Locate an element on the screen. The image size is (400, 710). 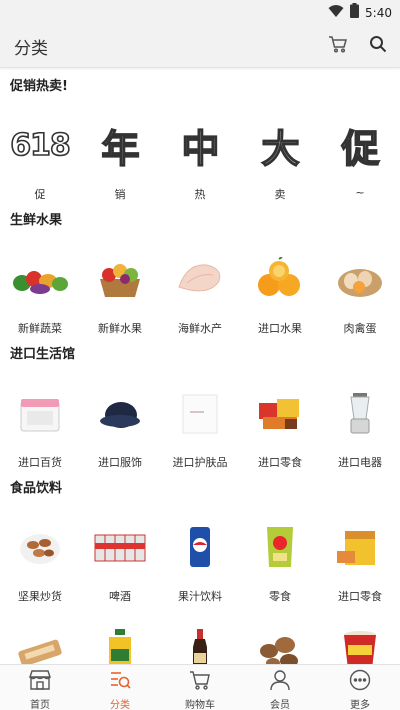
category-item-label: 进口百货 is located at coordinates (40, 462).